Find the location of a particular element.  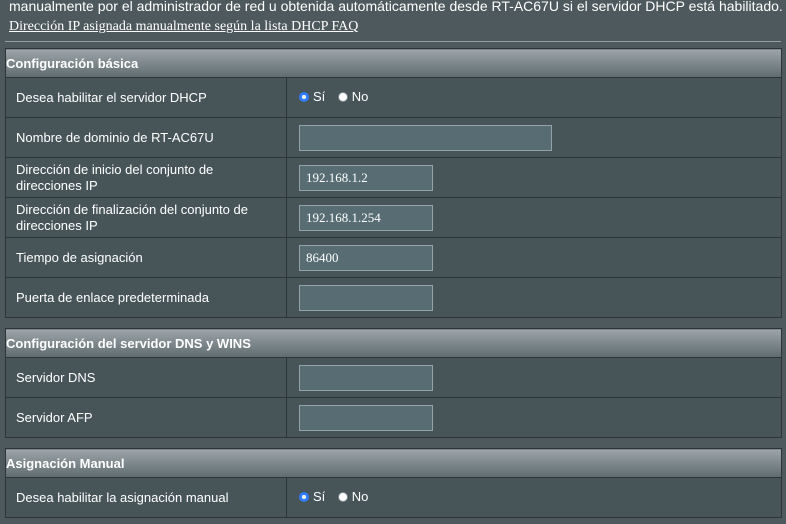

domain-name-label: Nombre de dominio de RT-AC67U is located at coordinates (146, 137).